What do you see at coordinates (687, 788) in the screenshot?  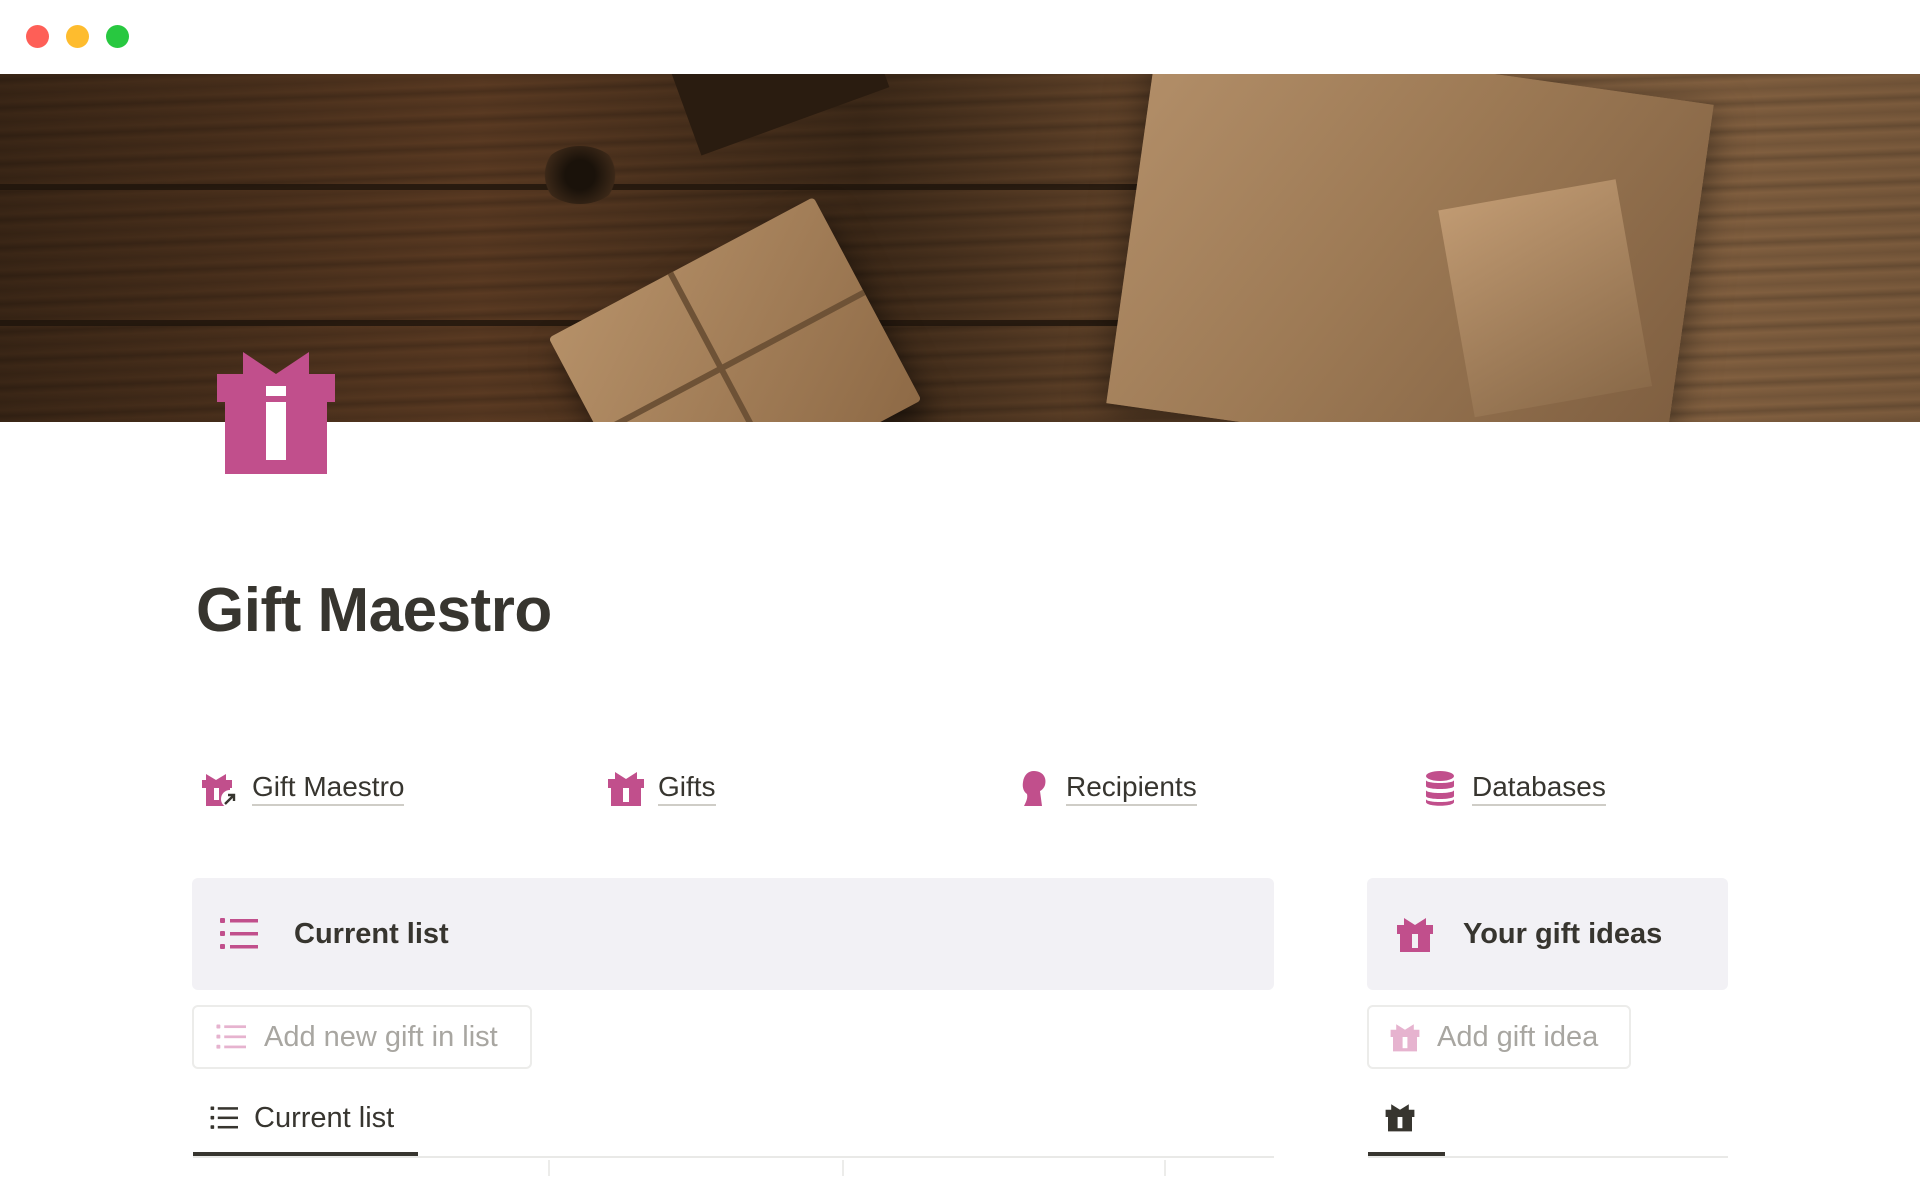 I see `link-label: Gifts` at bounding box center [687, 788].